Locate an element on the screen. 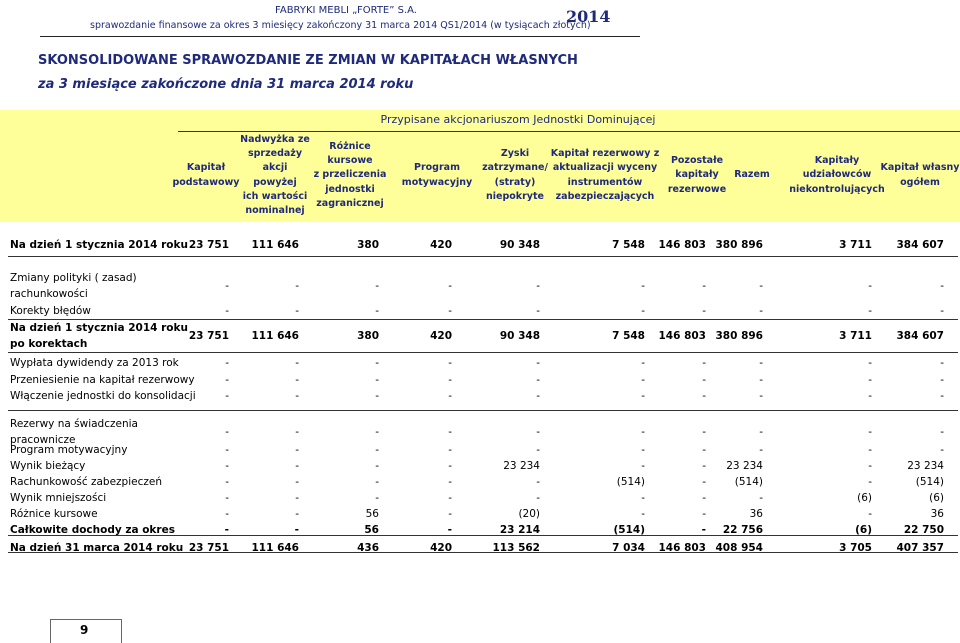  column-header-line: Program is located at coordinates (437, 168).